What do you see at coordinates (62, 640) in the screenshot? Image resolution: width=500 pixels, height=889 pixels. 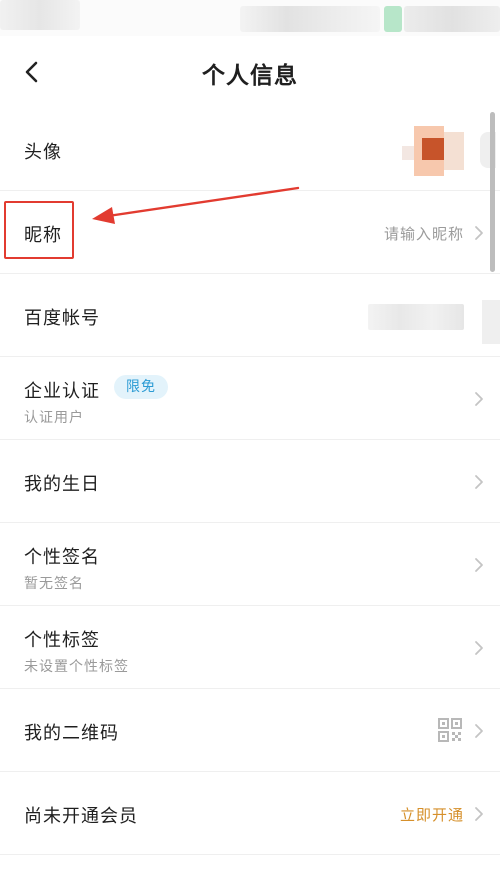 I see `tags-label: 个性标签` at bounding box center [62, 640].